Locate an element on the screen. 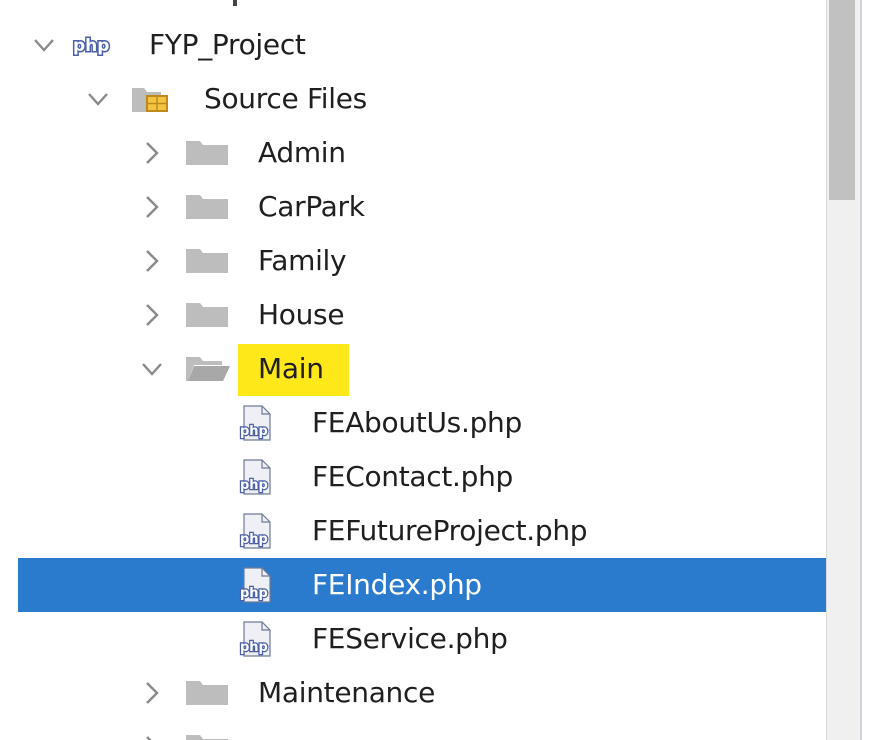 Image resolution: width=889 pixels, height=740 pixels. tree-item-feaboutus: php FEAboutUs.php is located at coordinates (422, 423).